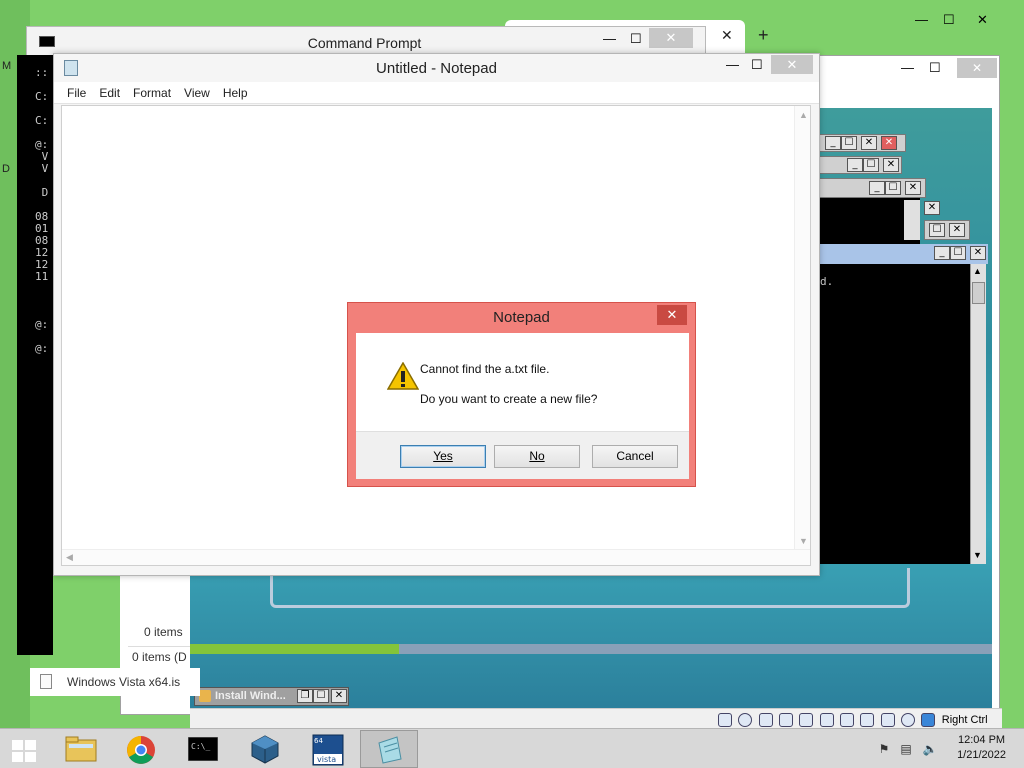 Image resolution: width=1024 pixels, height=768 pixels. I want to click on file-row: Windows Vista x64.is, so click(115, 682).